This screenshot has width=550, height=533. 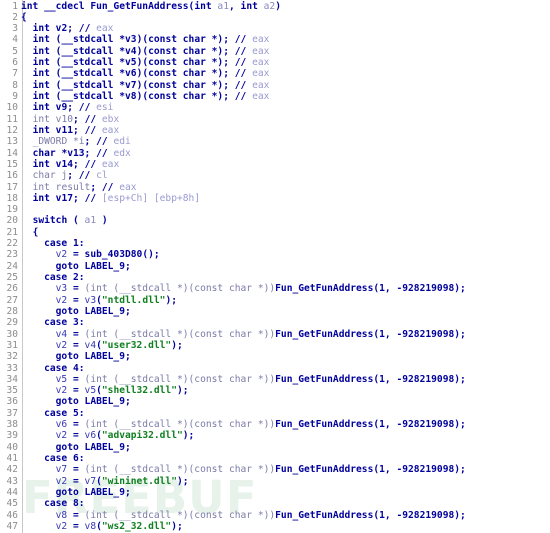 I want to click on code-line: 19, so click(x=275, y=209).